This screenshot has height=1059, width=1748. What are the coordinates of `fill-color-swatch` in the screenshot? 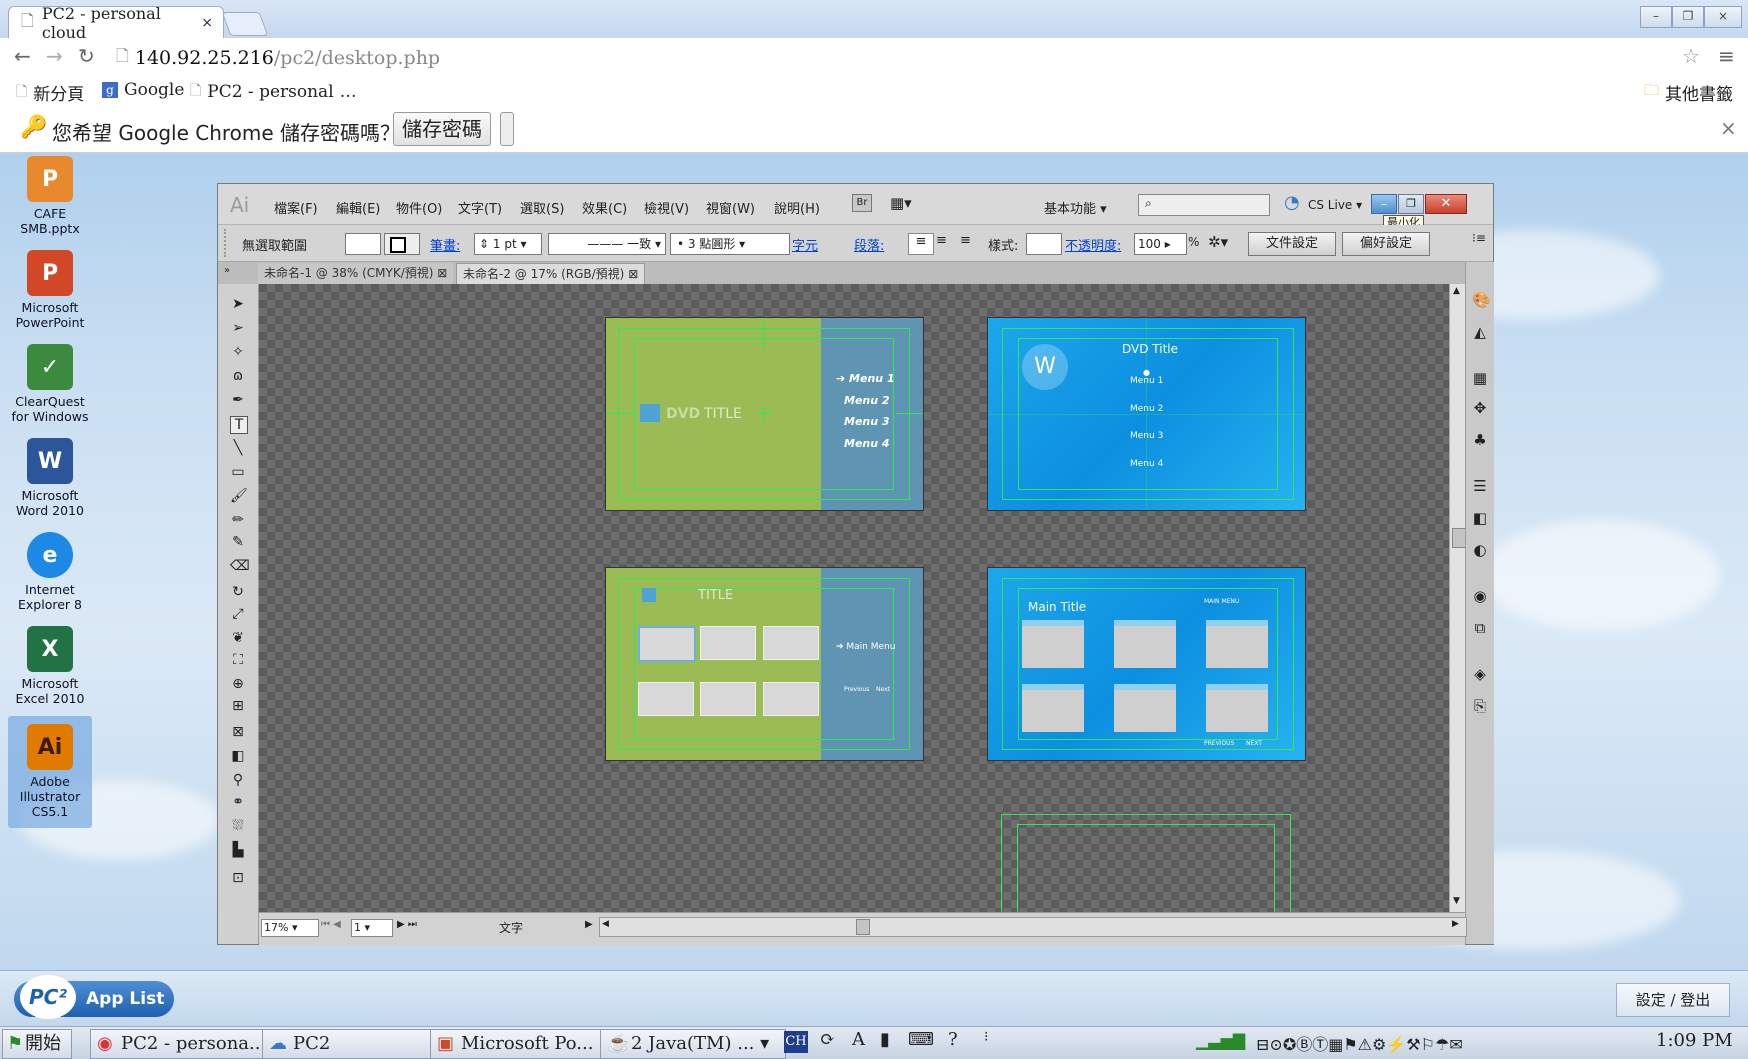 It's located at (363, 244).